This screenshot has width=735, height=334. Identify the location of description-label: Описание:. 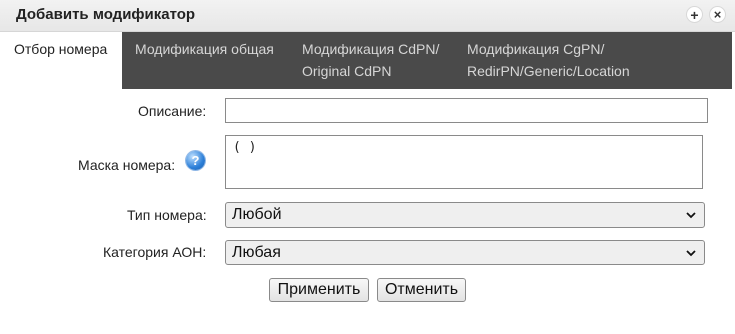
(172, 111).